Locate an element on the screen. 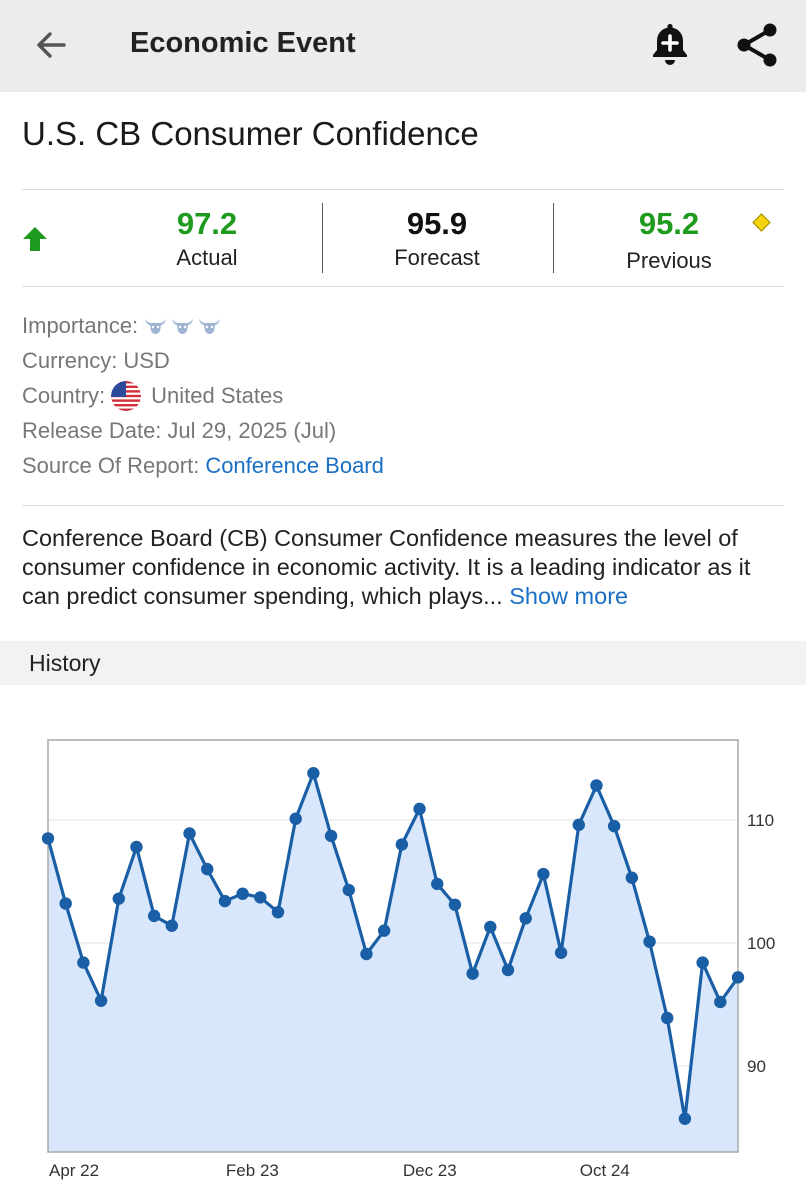 This screenshot has width=806, height=1199. release-row: Release Date: Jul 29, 2025 (Jul) is located at coordinates (203, 430).